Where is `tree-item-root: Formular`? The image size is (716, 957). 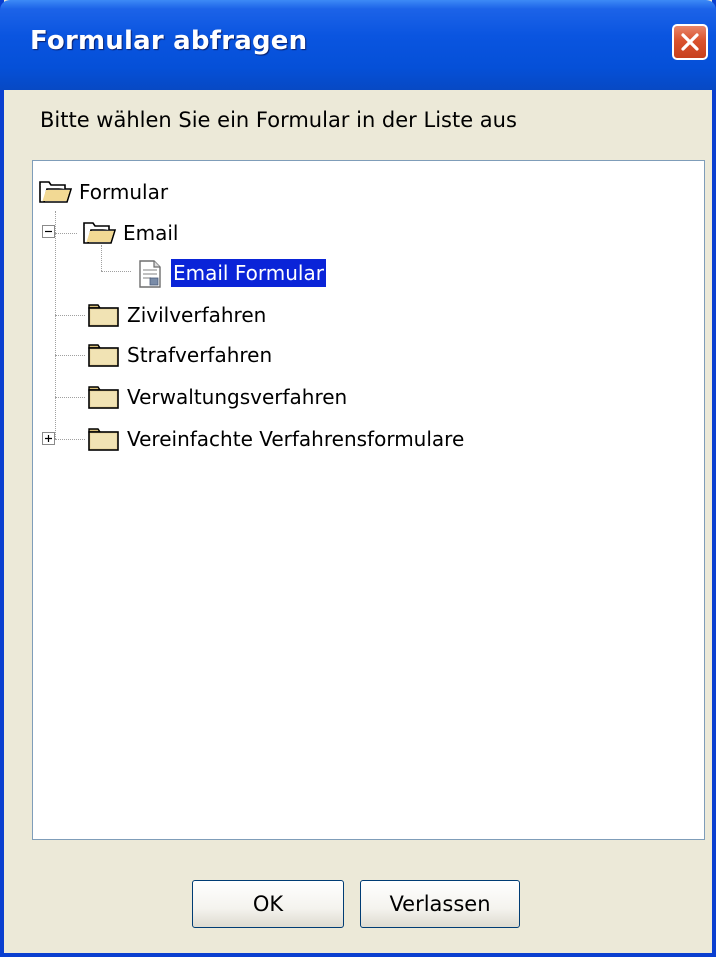
tree-item-root: Formular is located at coordinates (103, 192).